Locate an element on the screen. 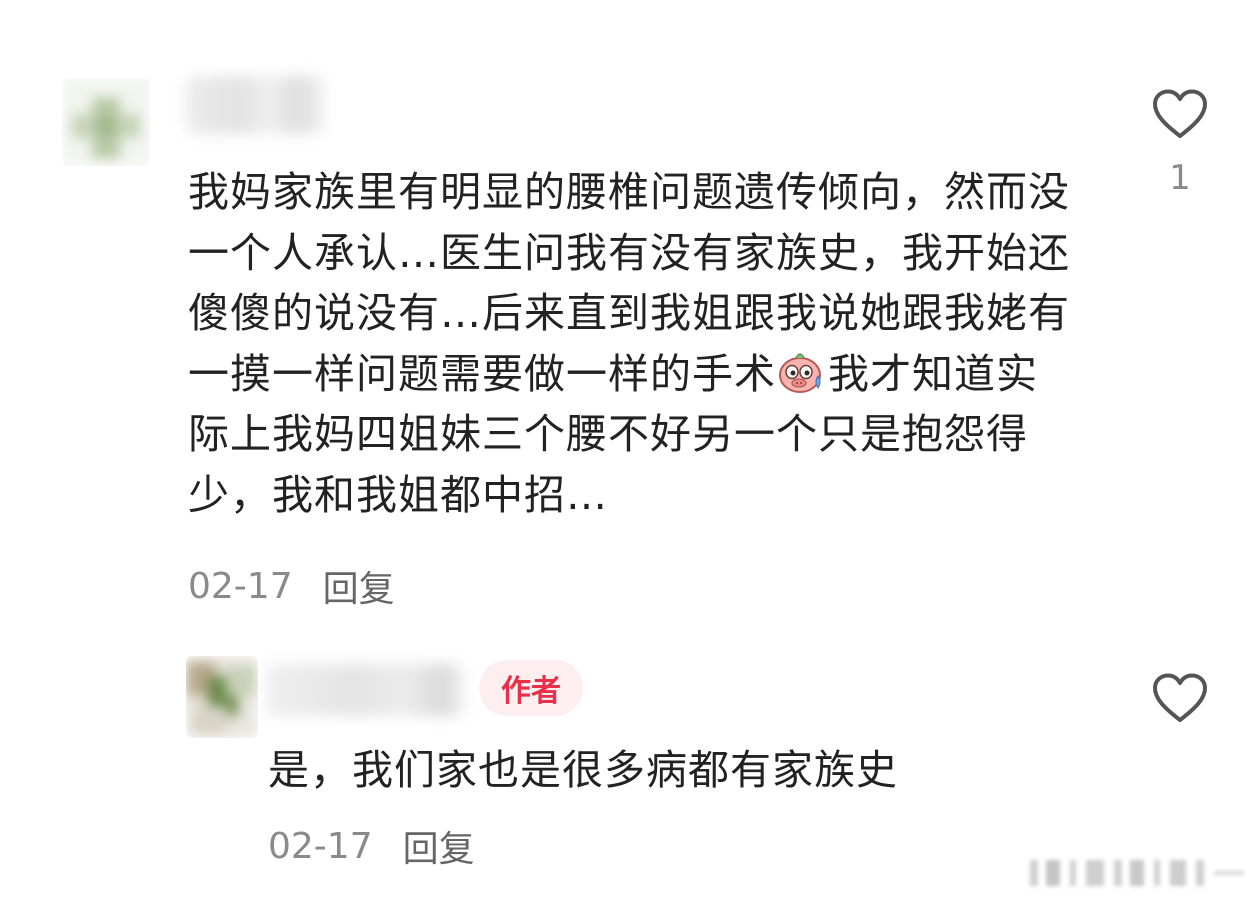  like-count: 1 is located at coordinates (1180, 178).